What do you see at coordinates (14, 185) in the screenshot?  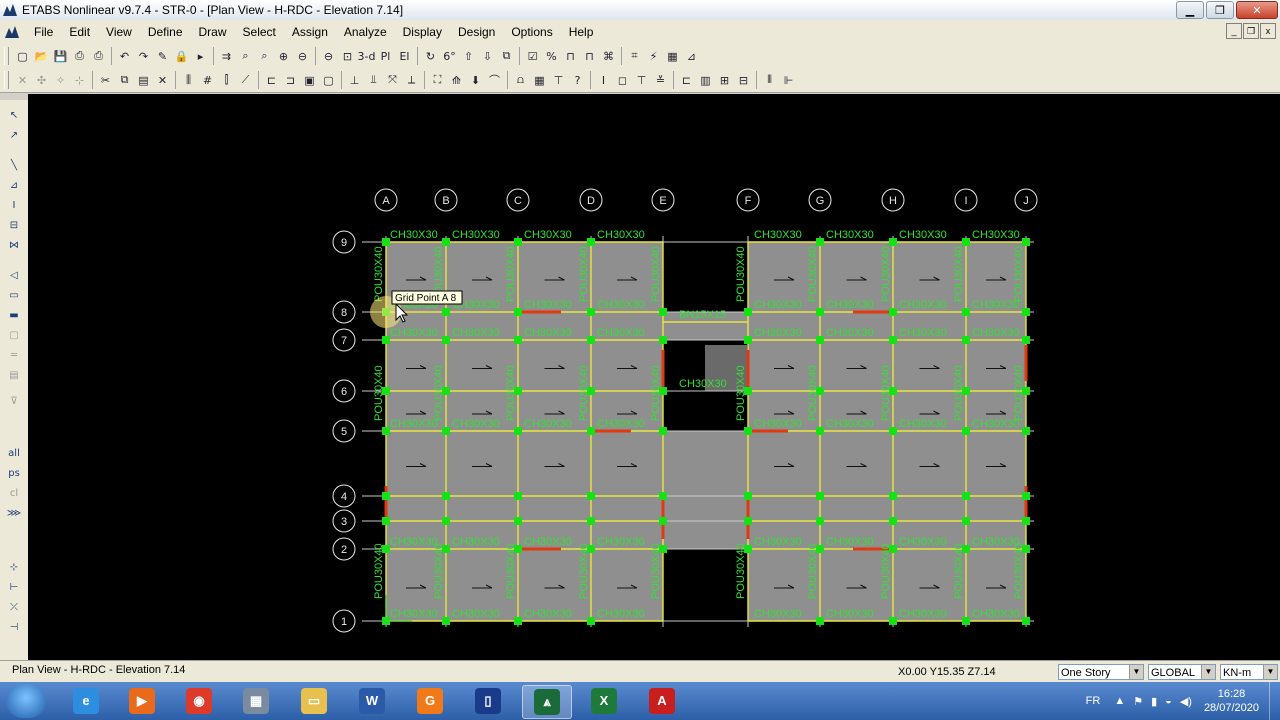 I see `draw-frame-icon: ⊿` at bounding box center [14, 185].